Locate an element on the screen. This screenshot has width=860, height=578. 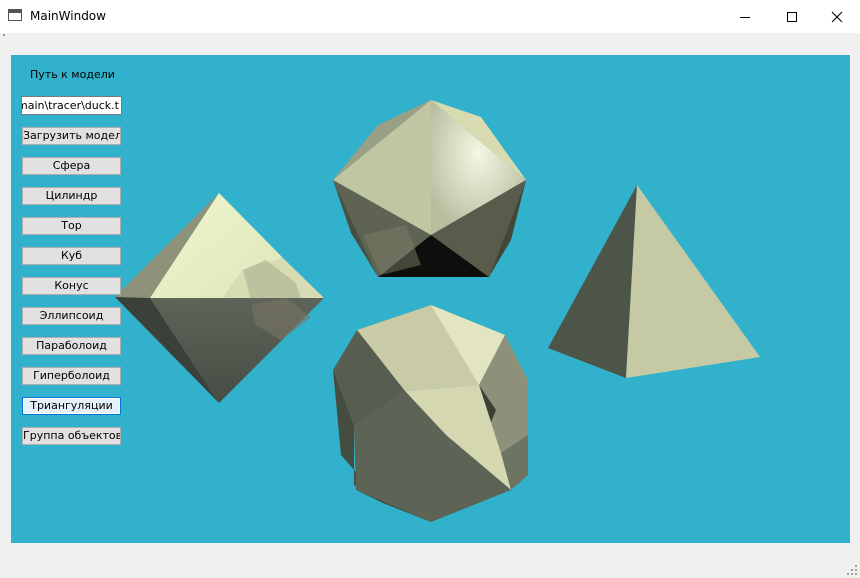
maximize-icon is located at coordinates (792, 16).